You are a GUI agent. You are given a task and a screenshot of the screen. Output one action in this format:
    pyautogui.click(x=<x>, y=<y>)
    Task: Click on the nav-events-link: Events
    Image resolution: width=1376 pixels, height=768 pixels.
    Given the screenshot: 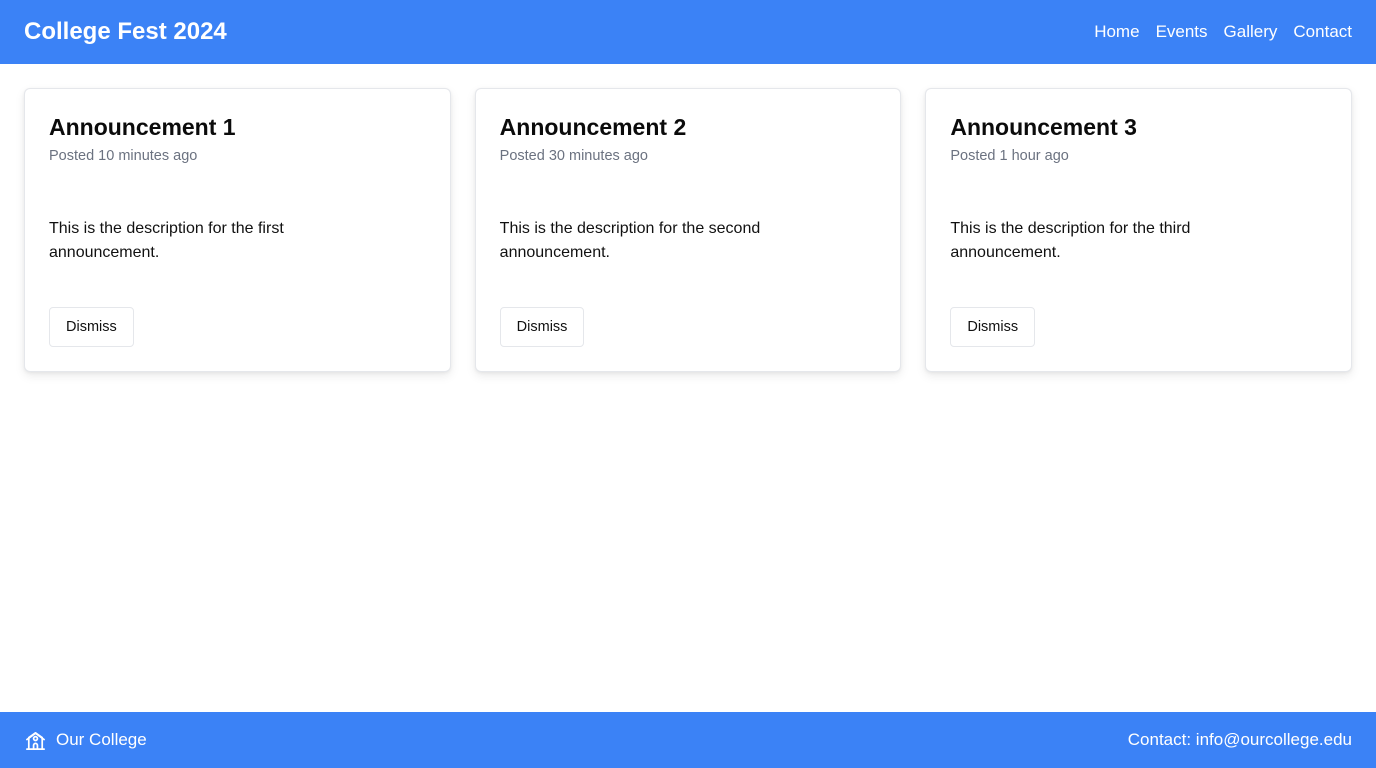 What is the action you would take?
    pyautogui.click(x=1182, y=32)
    